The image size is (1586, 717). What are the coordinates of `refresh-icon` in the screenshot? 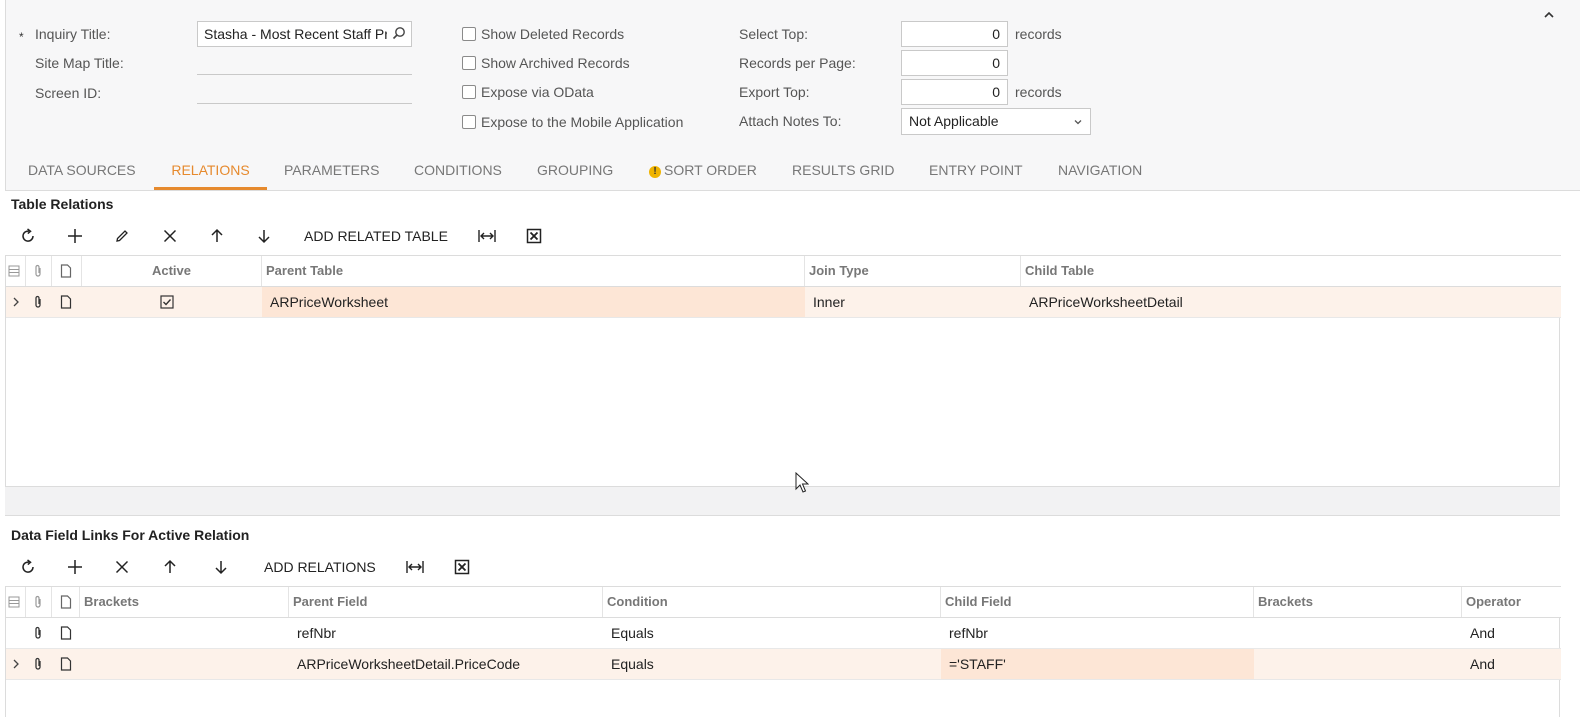 It's located at (28, 566).